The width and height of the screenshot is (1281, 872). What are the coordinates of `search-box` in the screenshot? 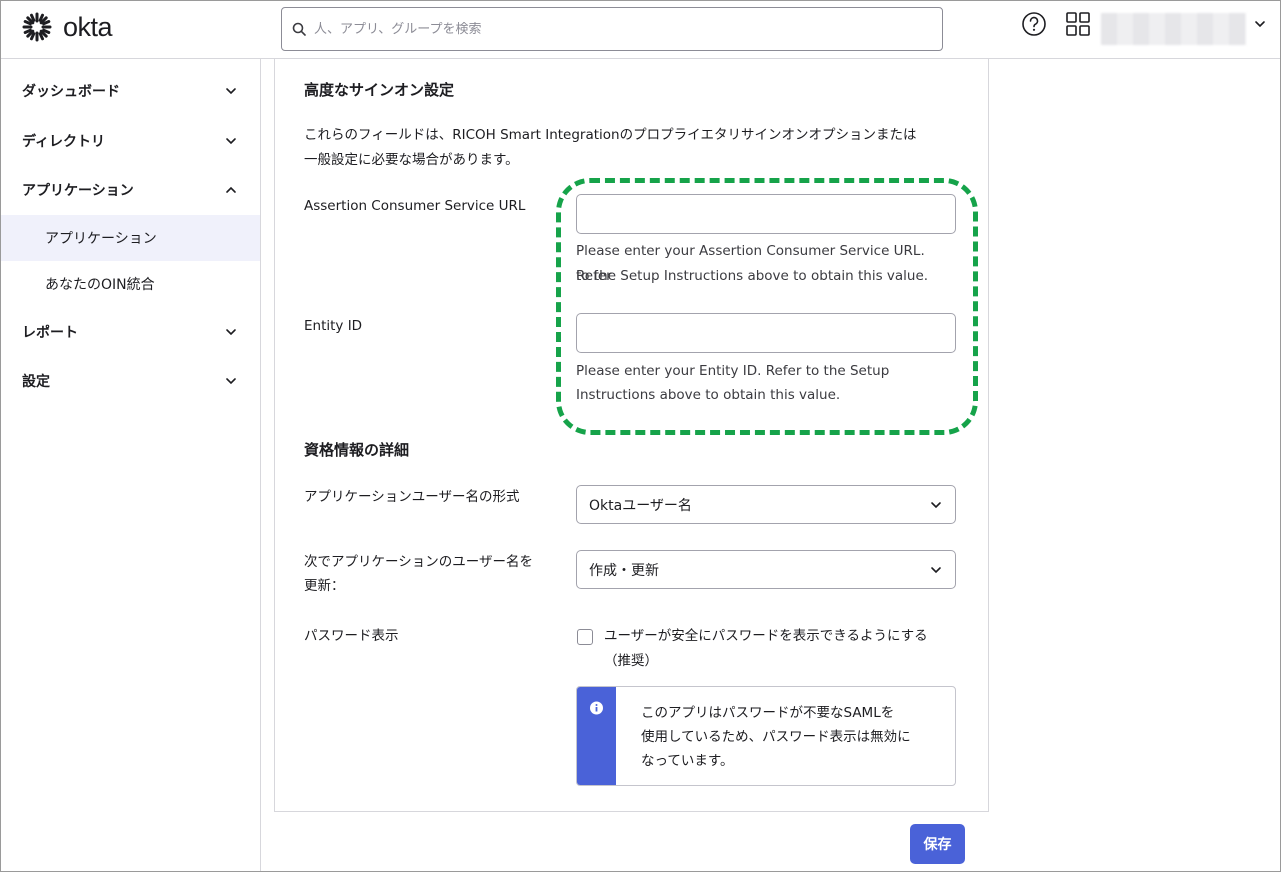 It's located at (612, 29).